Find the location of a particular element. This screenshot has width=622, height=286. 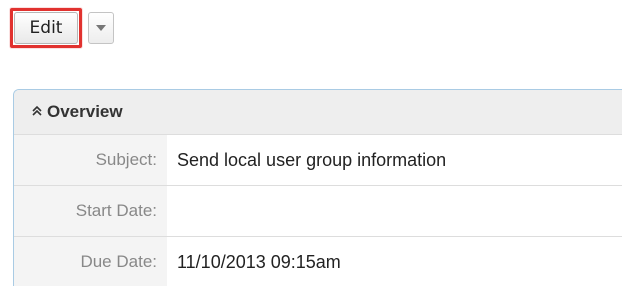

field-value-due-date: 11/10/2013 09:15am is located at coordinates (394, 261).